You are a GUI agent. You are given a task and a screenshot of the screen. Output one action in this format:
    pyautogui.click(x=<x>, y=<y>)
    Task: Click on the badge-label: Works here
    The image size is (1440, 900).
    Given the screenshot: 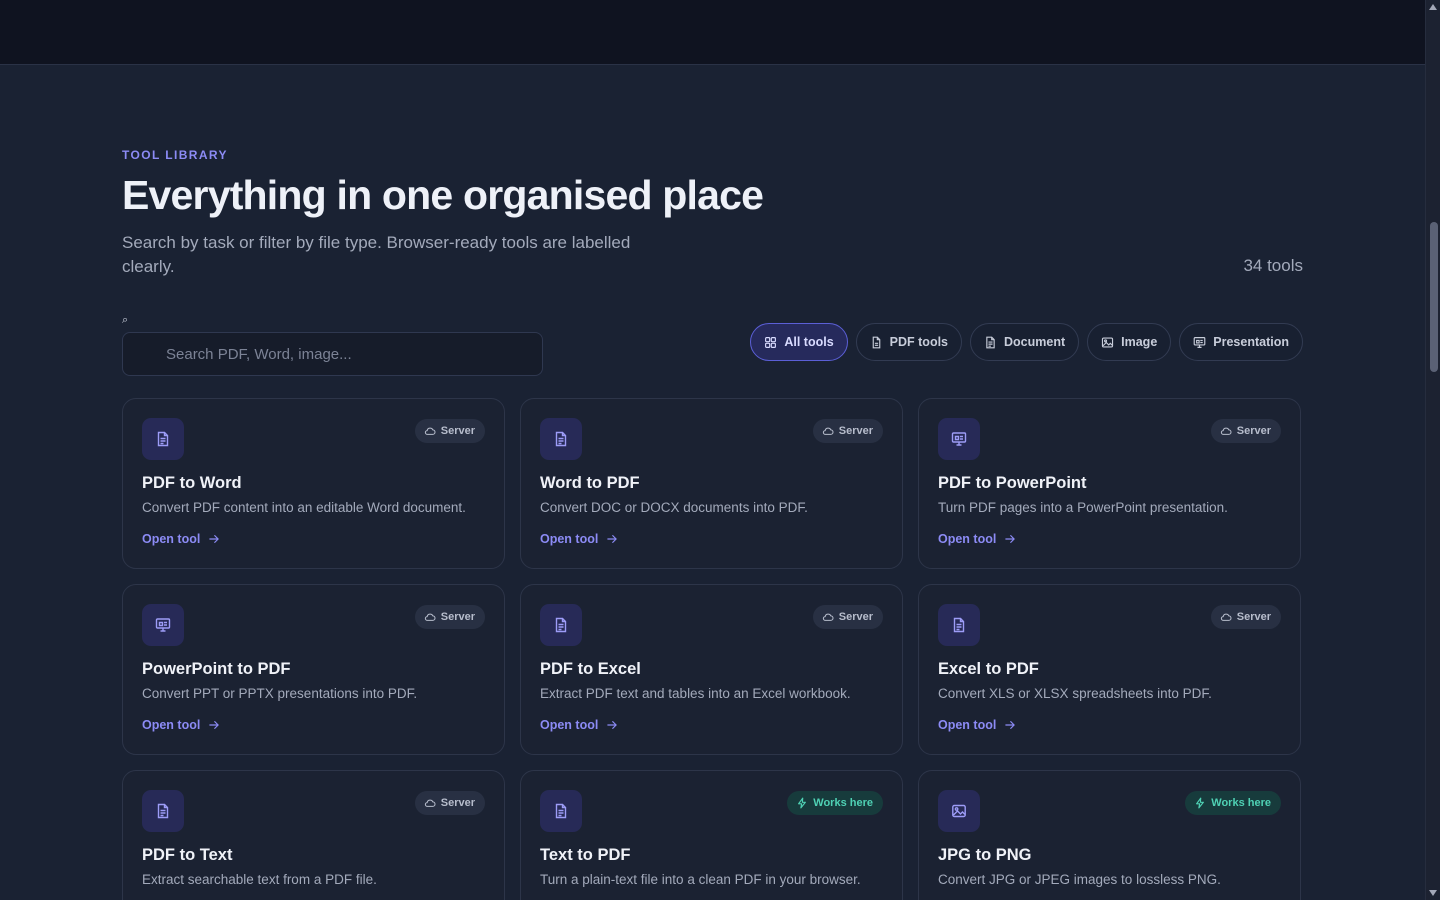 What is the action you would take?
    pyautogui.click(x=843, y=803)
    